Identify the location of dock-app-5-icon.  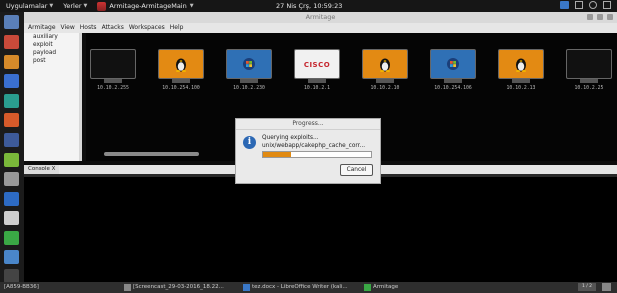
(11, 101).